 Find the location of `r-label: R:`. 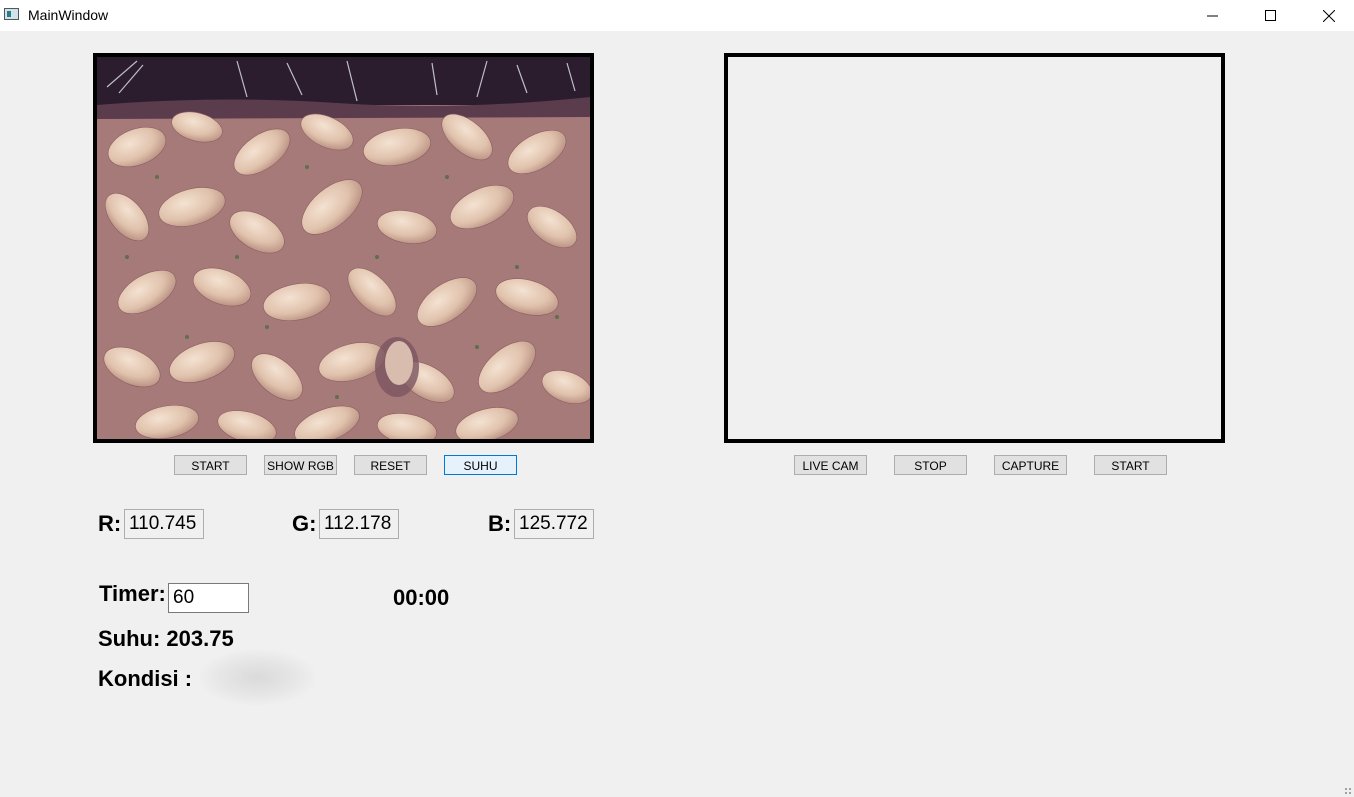

r-label: R: is located at coordinates (110, 523).